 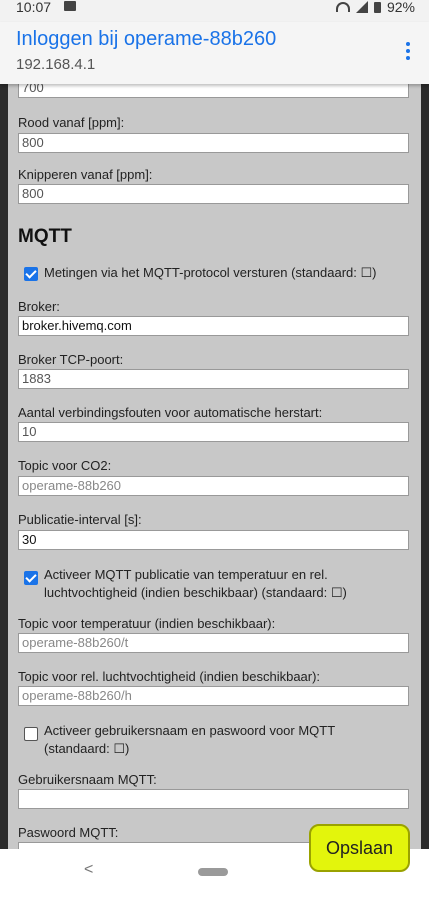 What do you see at coordinates (408, 53) in the screenshot?
I see `overflow-menu-icon` at bounding box center [408, 53].